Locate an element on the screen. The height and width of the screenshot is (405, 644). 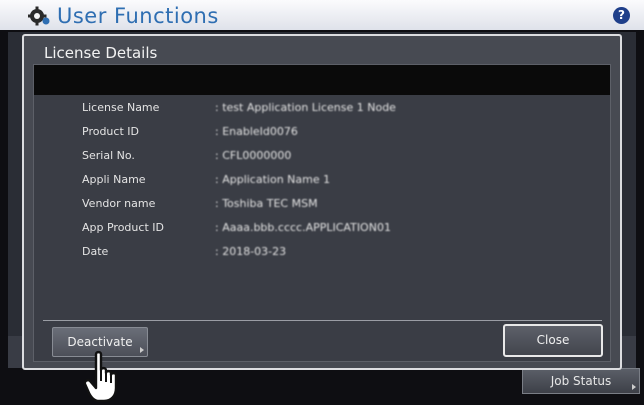
app-title: User Functions is located at coordinates (138, 16).